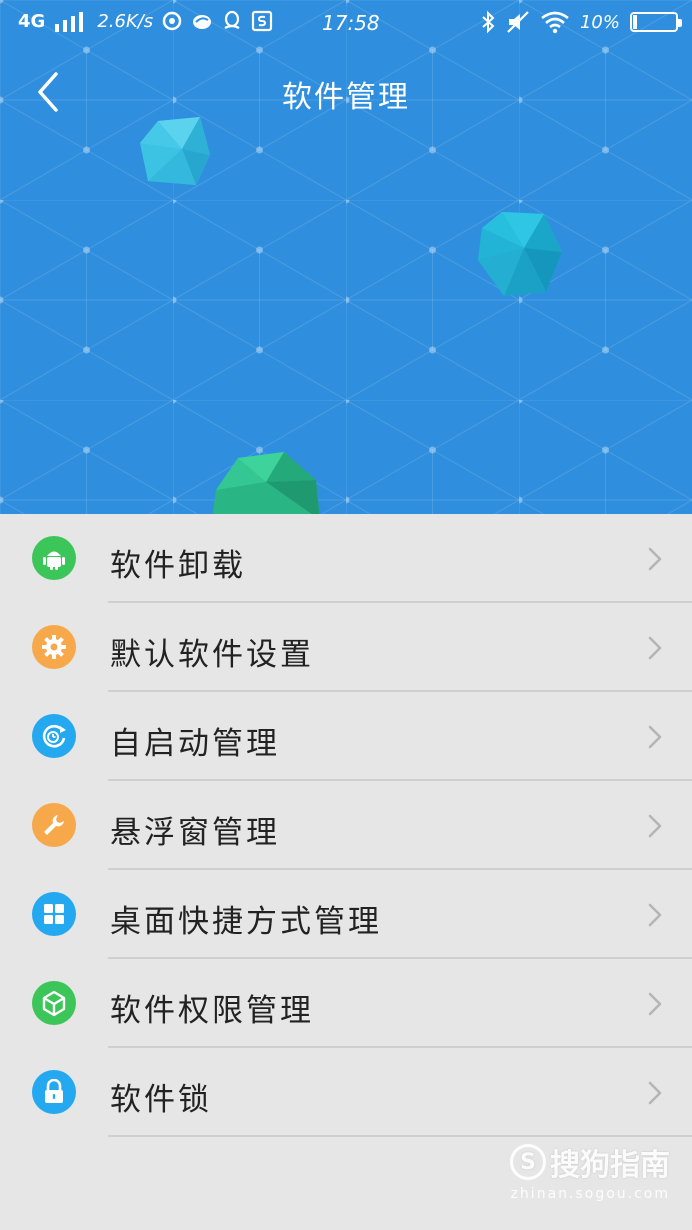 The height and width of the screenshot is (1230, 692). I want to click on watermark-url: zhinan.sogou.com, so click(590, 1194).